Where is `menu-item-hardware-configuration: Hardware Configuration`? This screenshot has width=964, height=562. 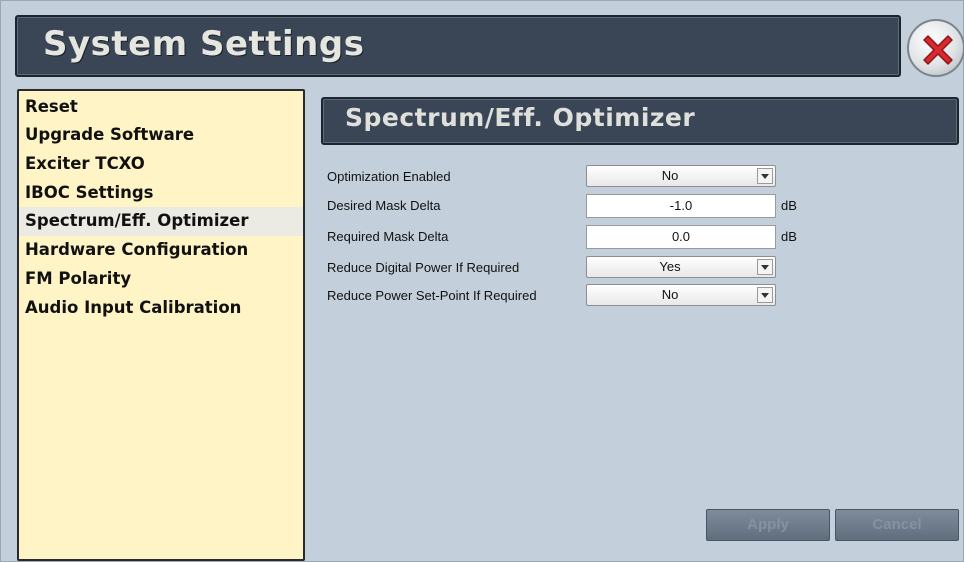
menu-item-hardware-configuration: Hardware Configuration is located at coordinates (161, 250).